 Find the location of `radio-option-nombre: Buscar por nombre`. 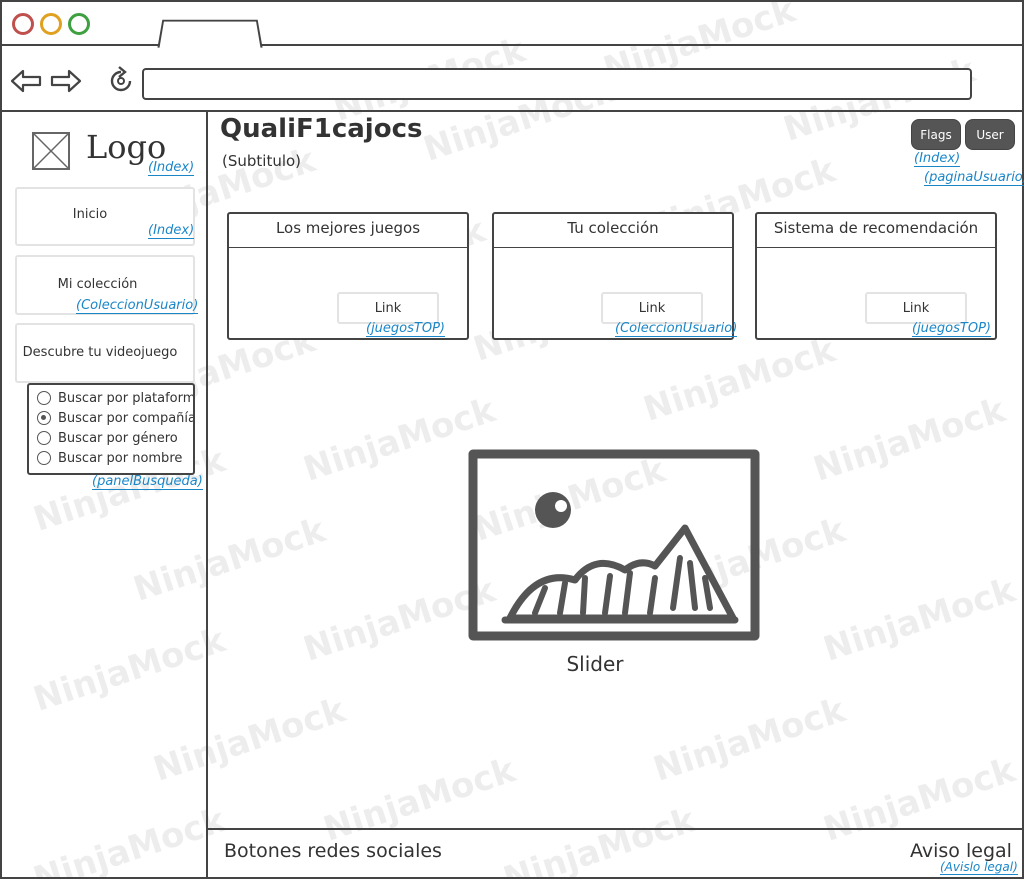

radio-option-nombre: Buscar por nombre is located at coordinates (109, 458).